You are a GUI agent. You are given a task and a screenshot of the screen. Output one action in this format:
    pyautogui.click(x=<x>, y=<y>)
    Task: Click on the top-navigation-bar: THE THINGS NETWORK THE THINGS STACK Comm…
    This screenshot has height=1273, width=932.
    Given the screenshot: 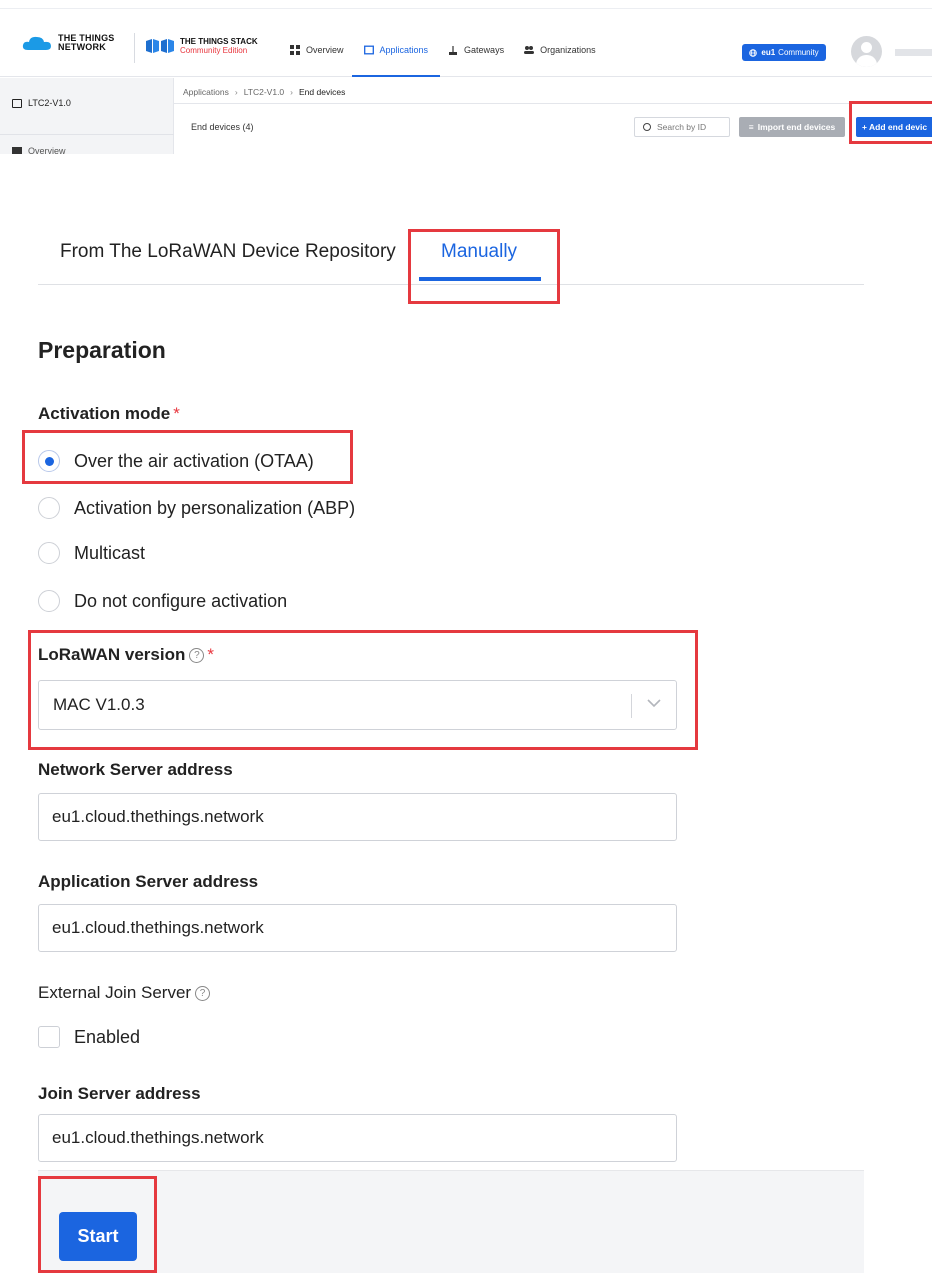 What is the action you would take?
    pyautogui.click(x=466, y=42)
    